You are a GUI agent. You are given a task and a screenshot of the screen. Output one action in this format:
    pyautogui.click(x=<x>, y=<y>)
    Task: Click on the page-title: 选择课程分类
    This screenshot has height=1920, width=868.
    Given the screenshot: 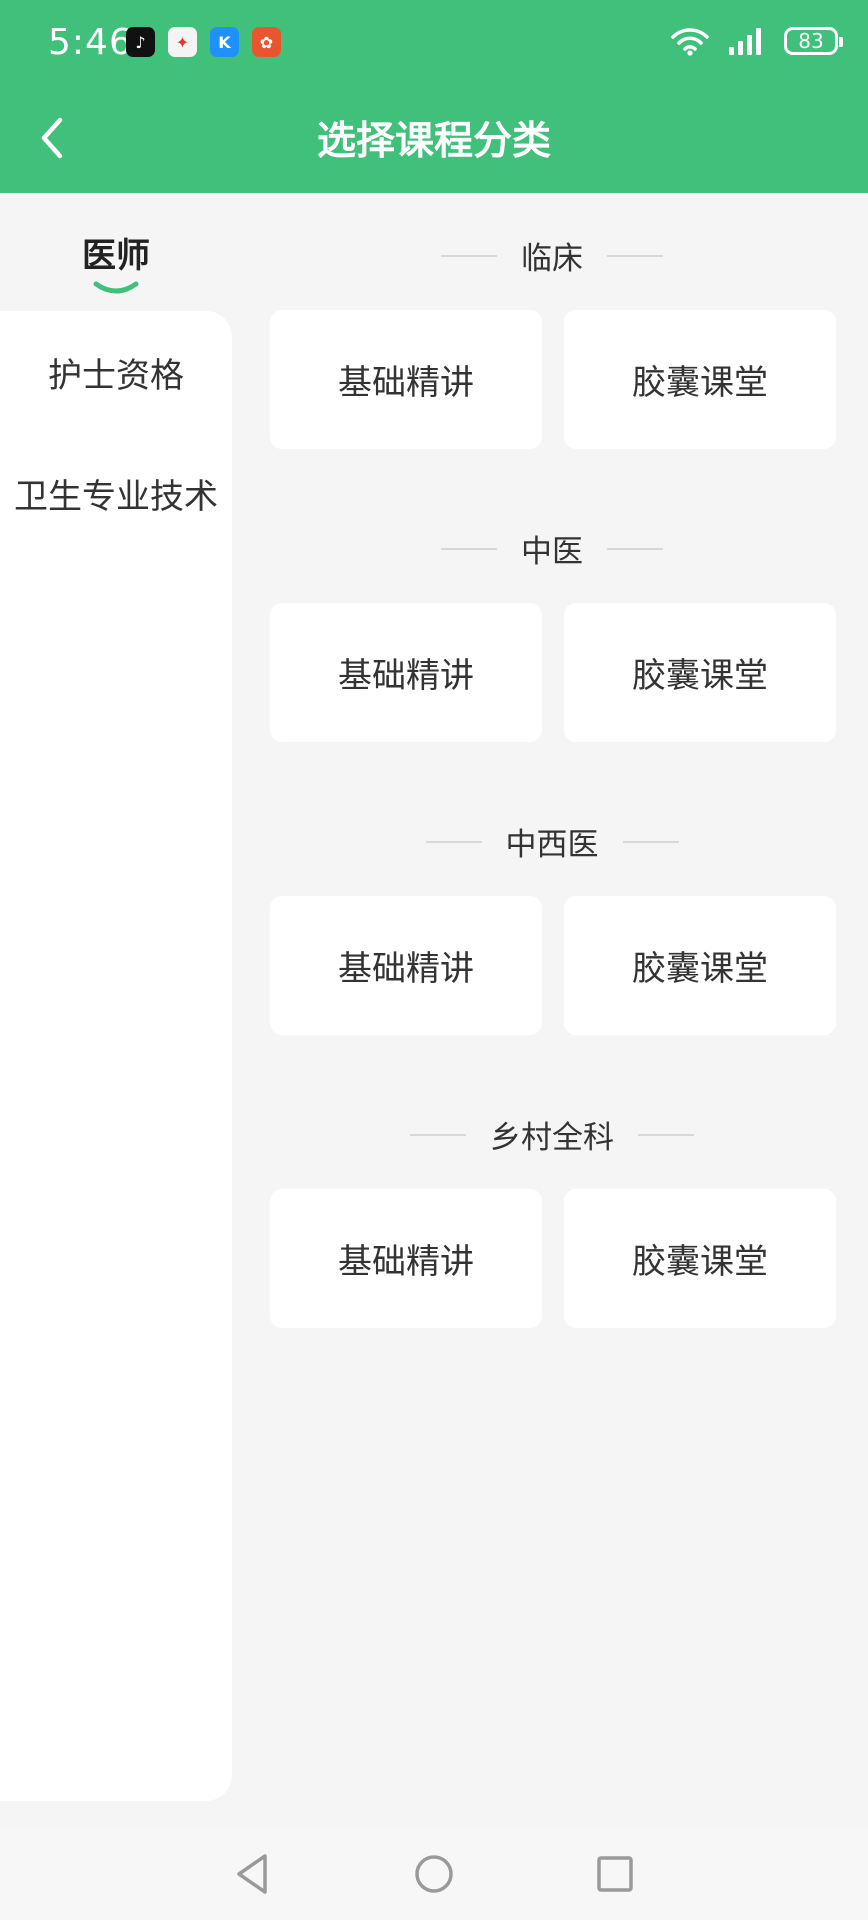 What is the action you would take?
    pyautogui.click(x=433, y=141)
    